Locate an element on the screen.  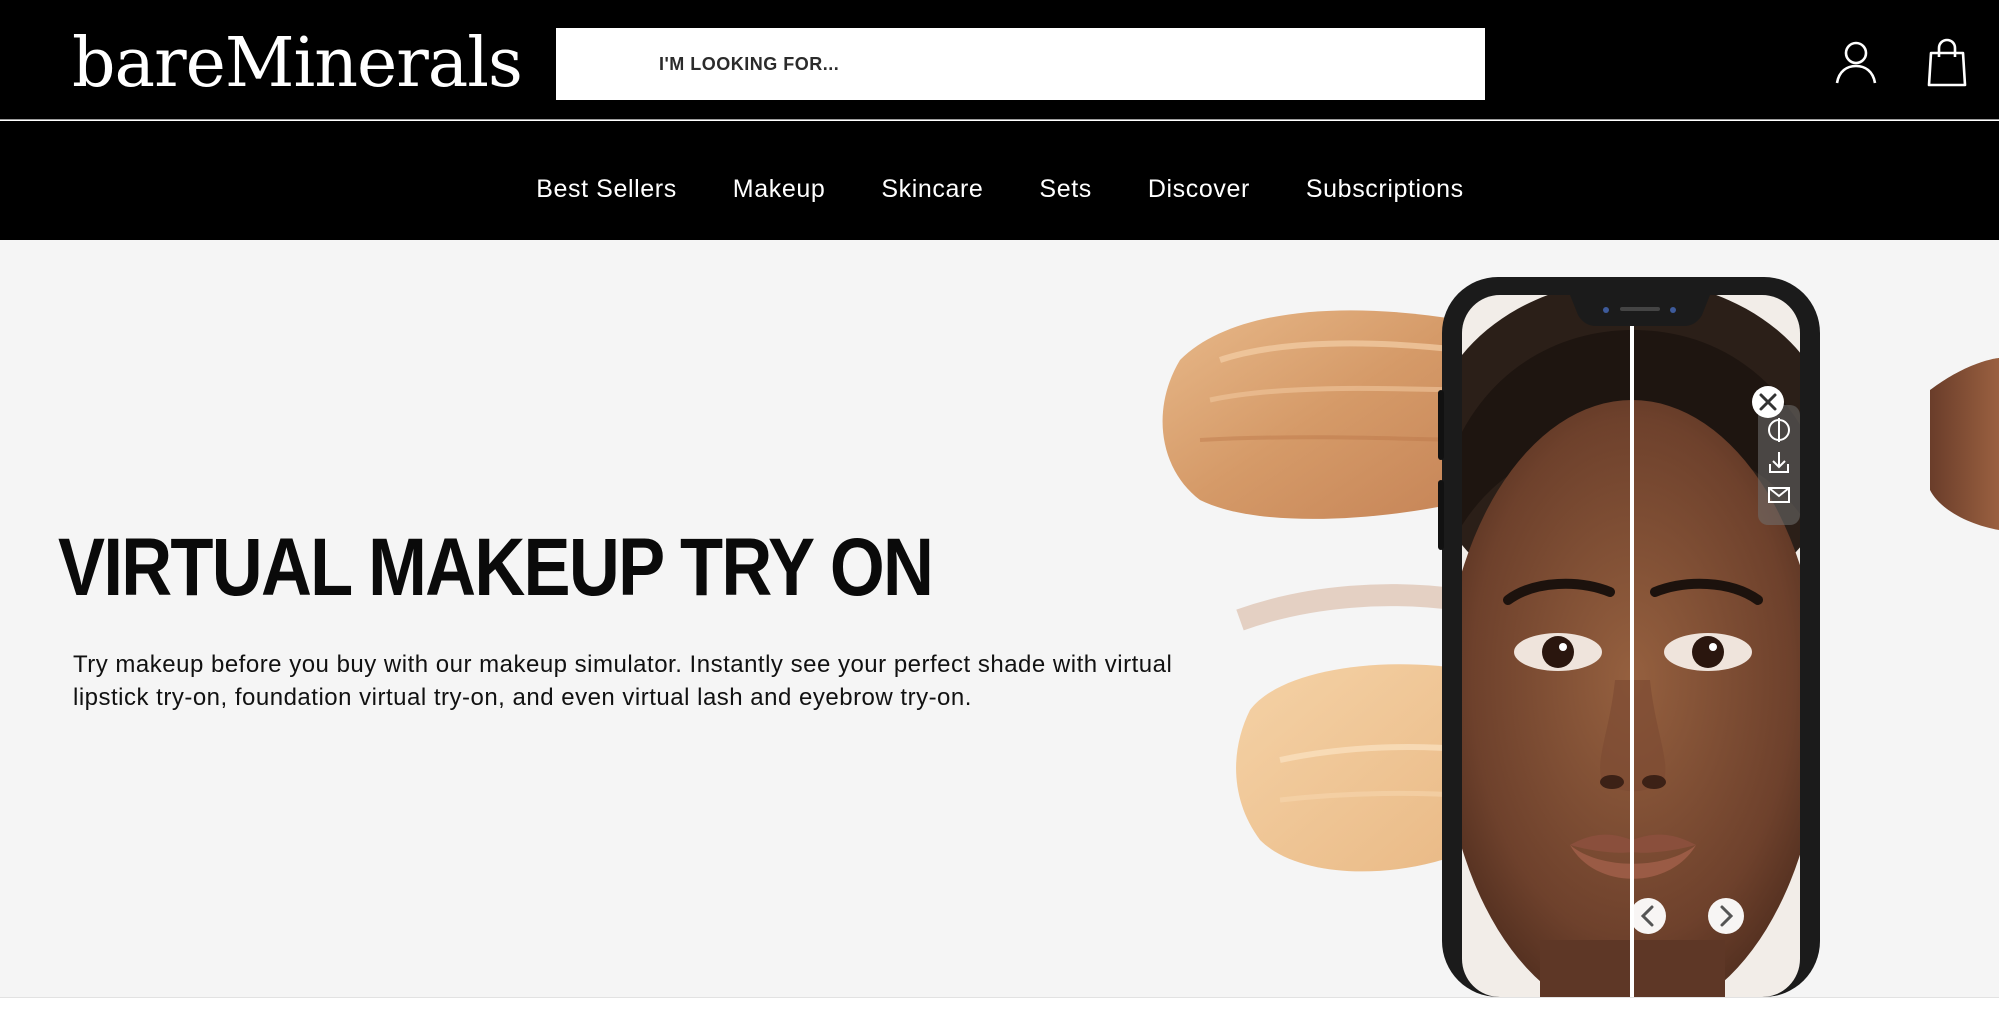
close-try-on-button is located at coordinates (1768, 402).